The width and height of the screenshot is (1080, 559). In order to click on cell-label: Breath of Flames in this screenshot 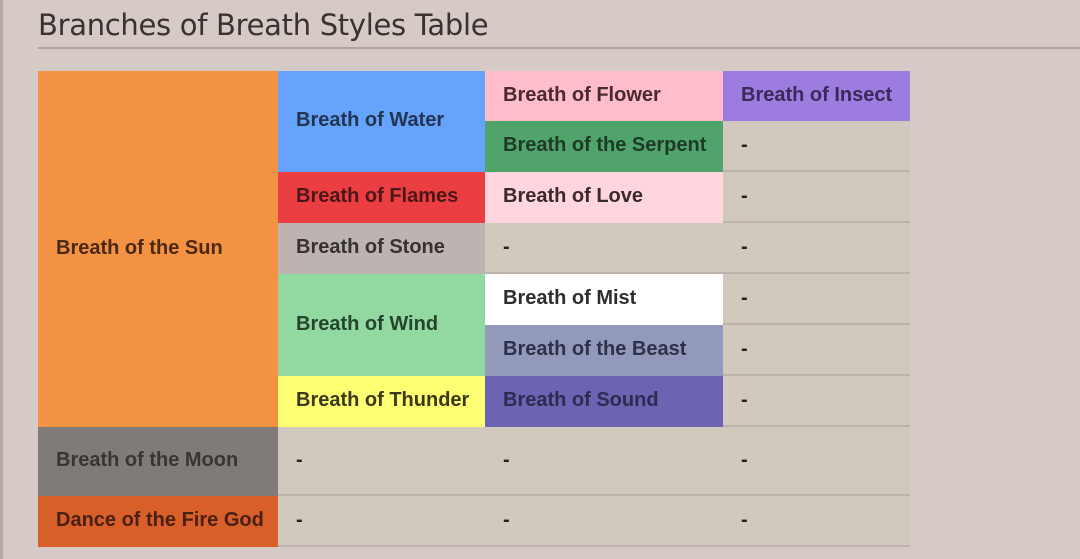, I will do `click(377, 196)`.